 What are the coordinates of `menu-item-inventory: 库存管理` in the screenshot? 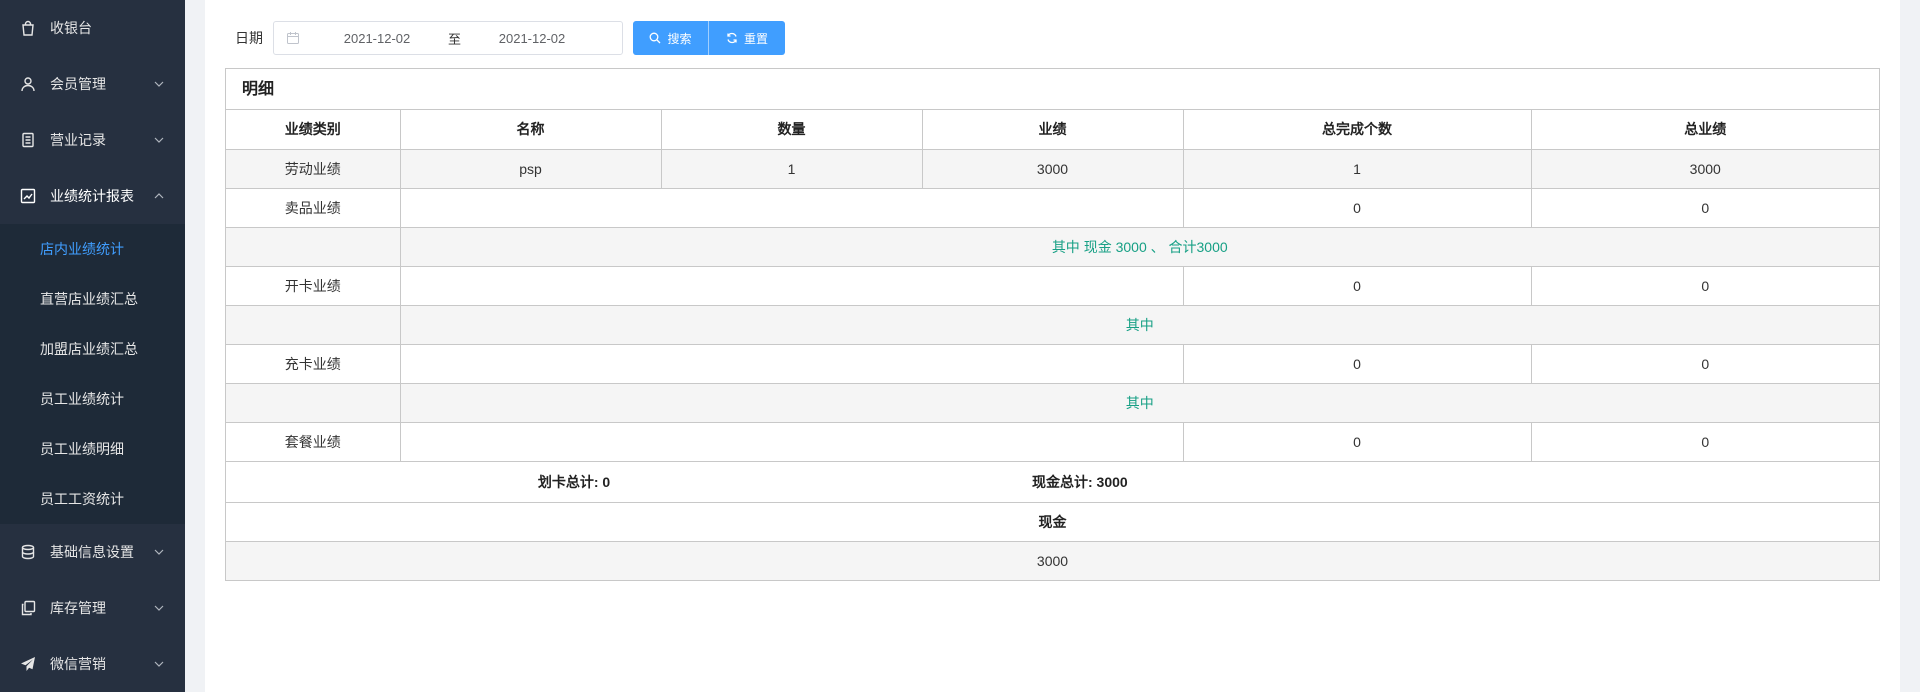 It's located at (92, 608).